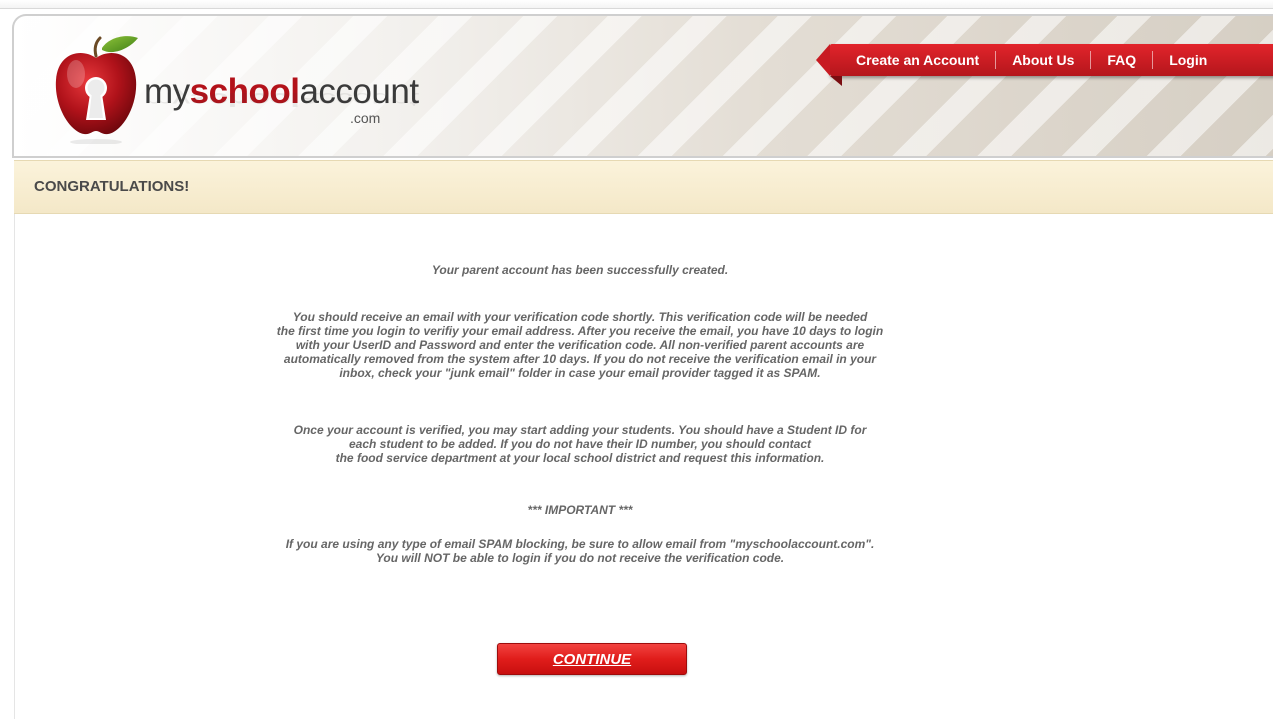 The width and height of the screenshot is (1273, 719). I want to click on nav-ribbon-fold, so click(836, 81).